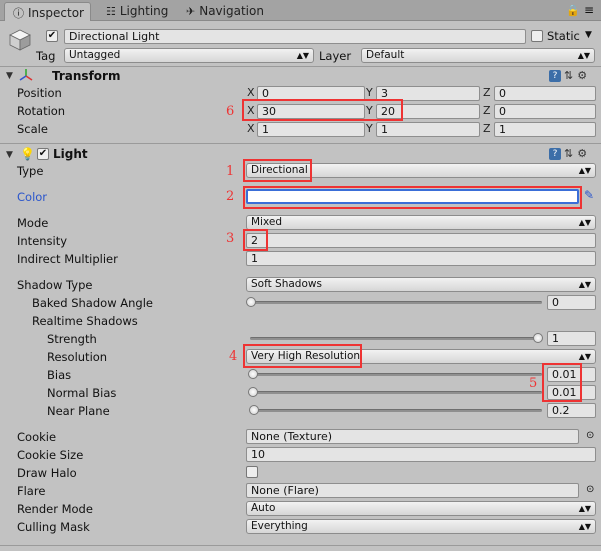 The height and width of the screenshot is (551, 601). What do you see at coordinates (230, 171) in the screenshot?
I see `annotation-number-1: 1` at bounding box center [230, 171].